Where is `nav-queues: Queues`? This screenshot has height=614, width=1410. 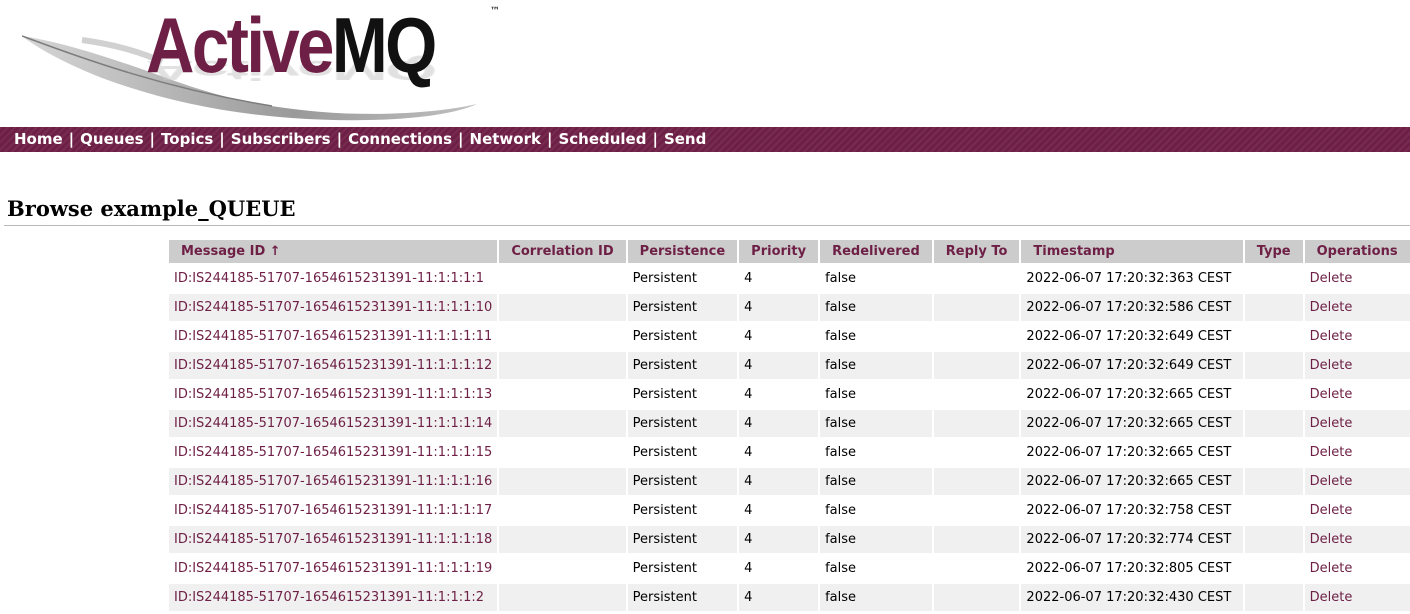 nav-queues: Queues is located at coordinates (111, 139).